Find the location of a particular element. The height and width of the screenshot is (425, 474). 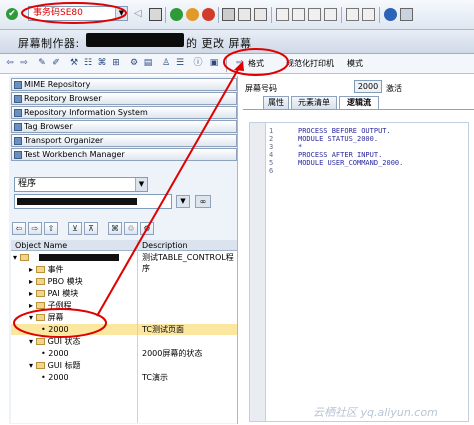

annotation-ellipse-command is located at coordinates (74, 13).